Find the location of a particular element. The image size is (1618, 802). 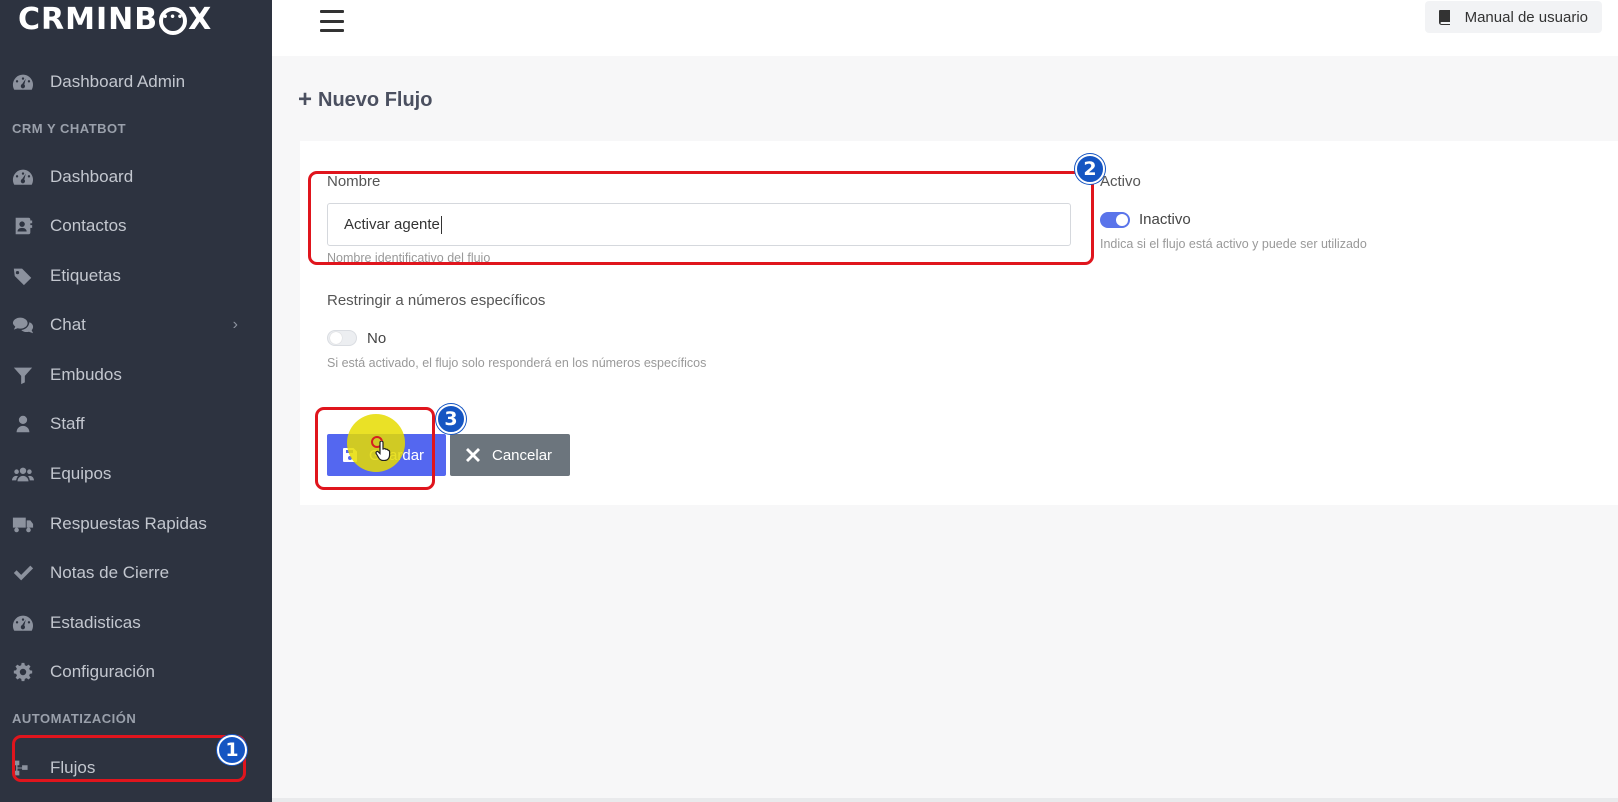

check-icon is located at coordinates (25, 573).